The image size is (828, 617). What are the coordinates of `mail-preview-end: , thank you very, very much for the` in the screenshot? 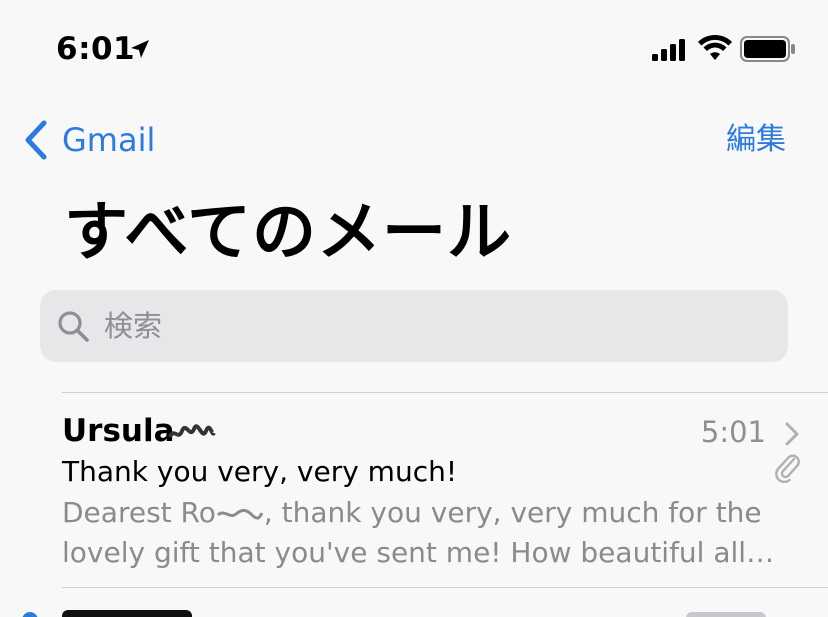 It's located at (512, 512).